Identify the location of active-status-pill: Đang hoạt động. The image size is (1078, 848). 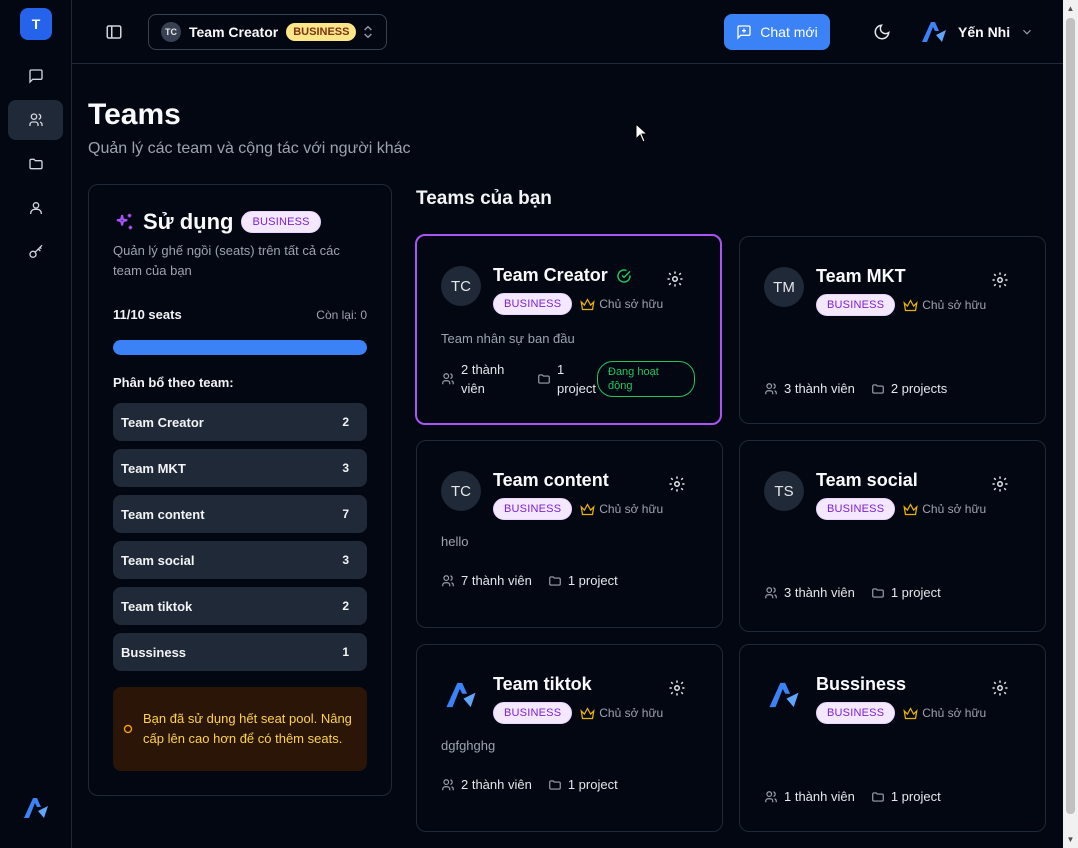
(646, 379).